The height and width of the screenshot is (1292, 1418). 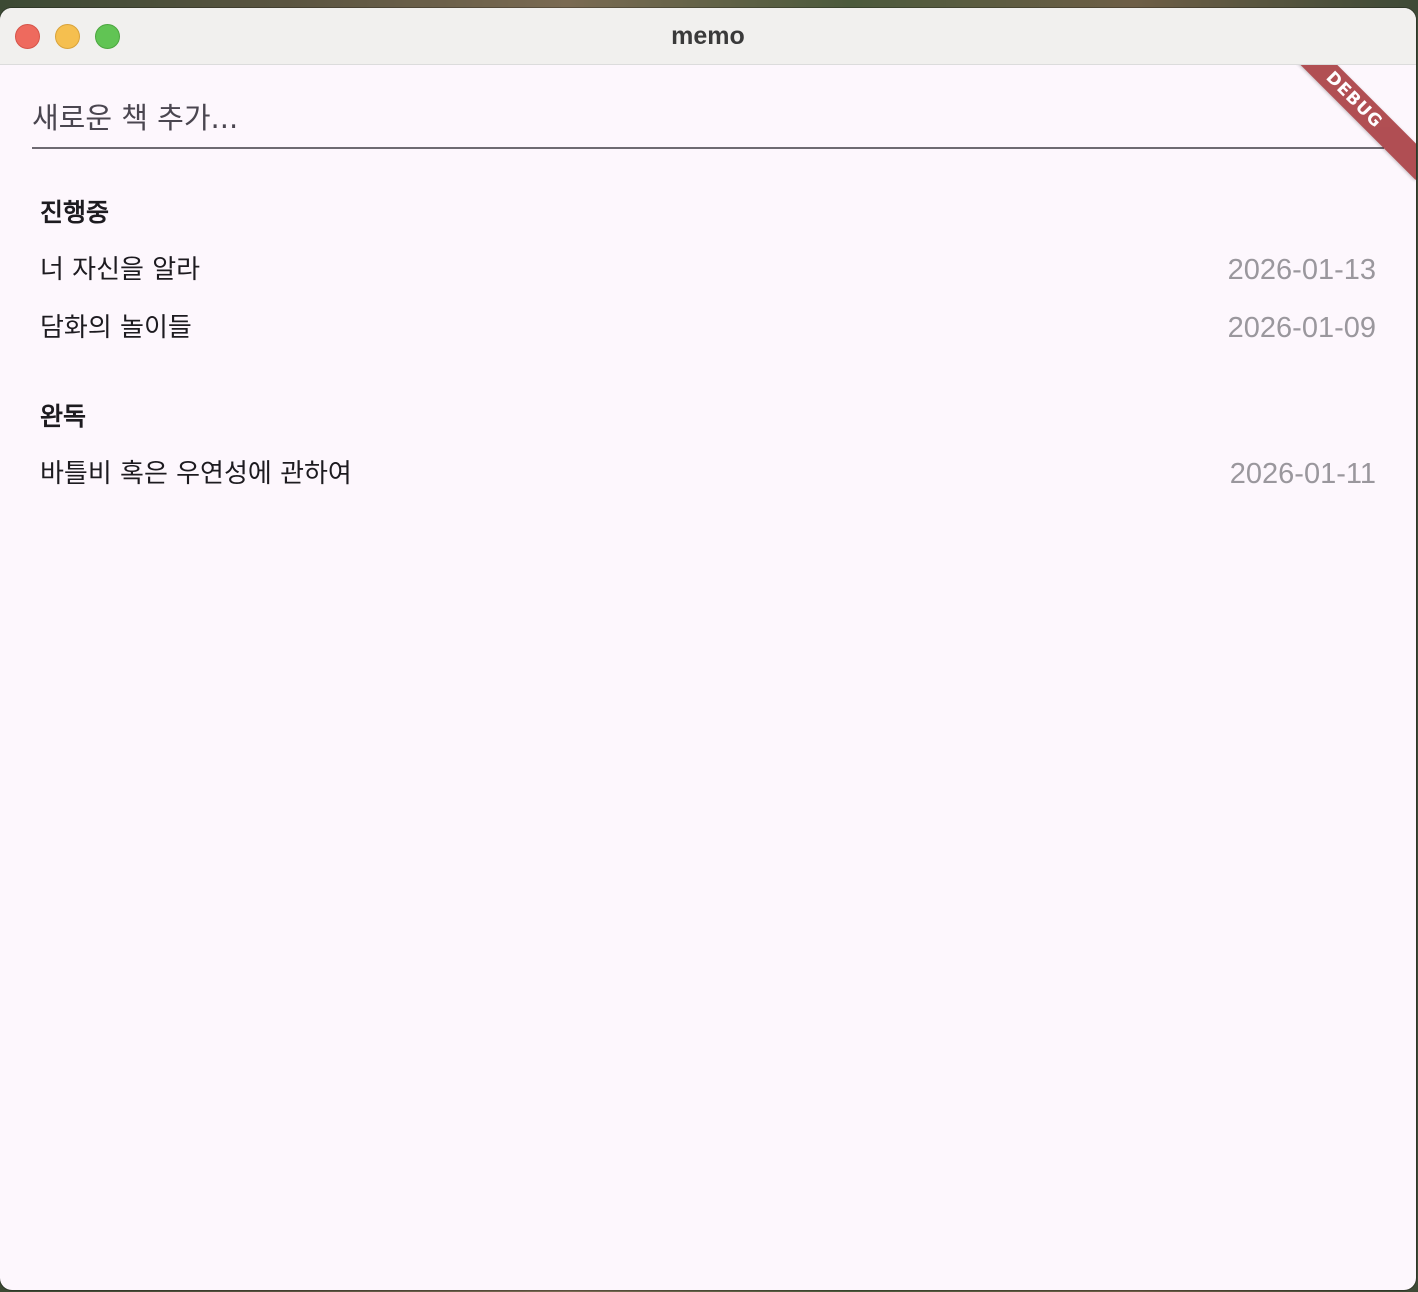 What do you see at coordinates (1301, 328) in the screenshot?
I see `book-date: 2026-01-09` at bounding box center [1301, 328].